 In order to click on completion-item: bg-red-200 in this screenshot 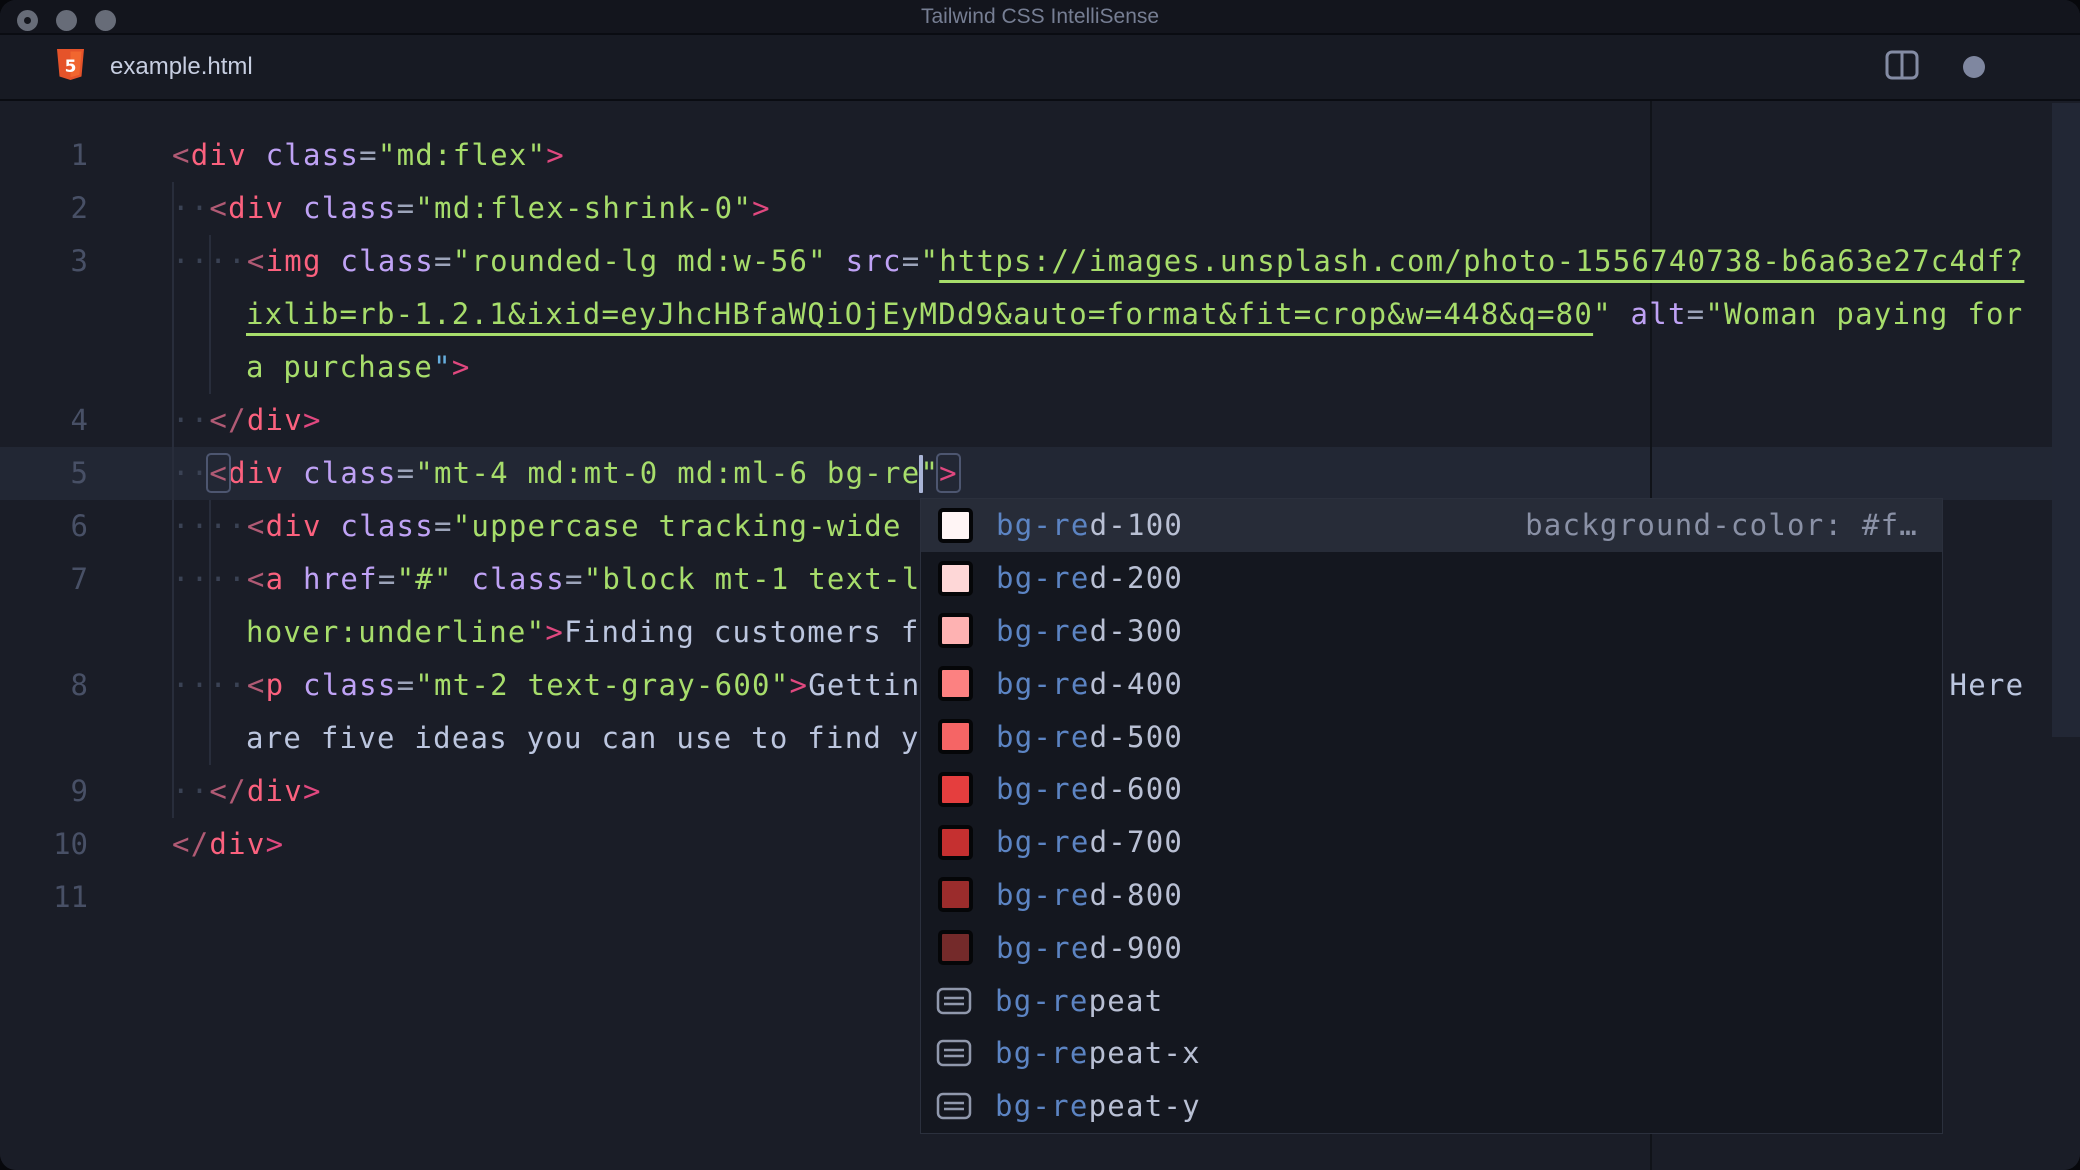, I will do `click(1431, 578)`.